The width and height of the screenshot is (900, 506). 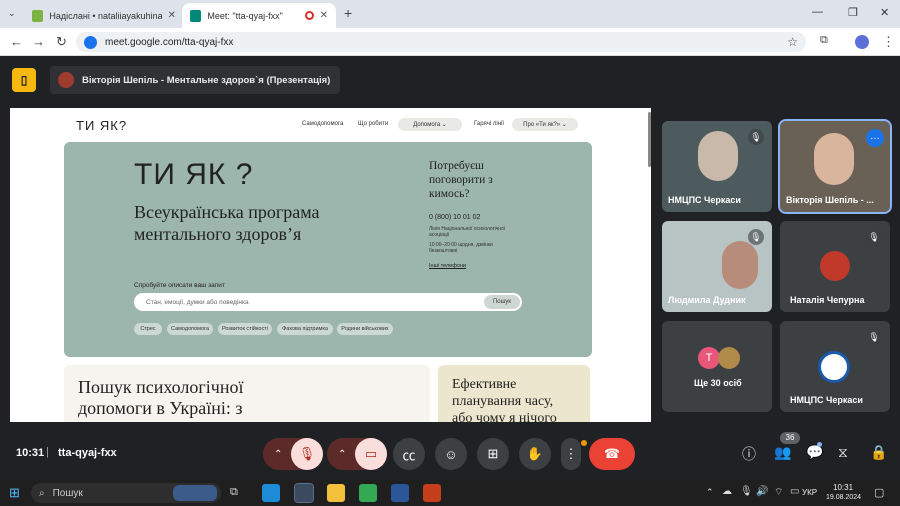 I want to click on site-info-icon, so click(x=90, y=42).